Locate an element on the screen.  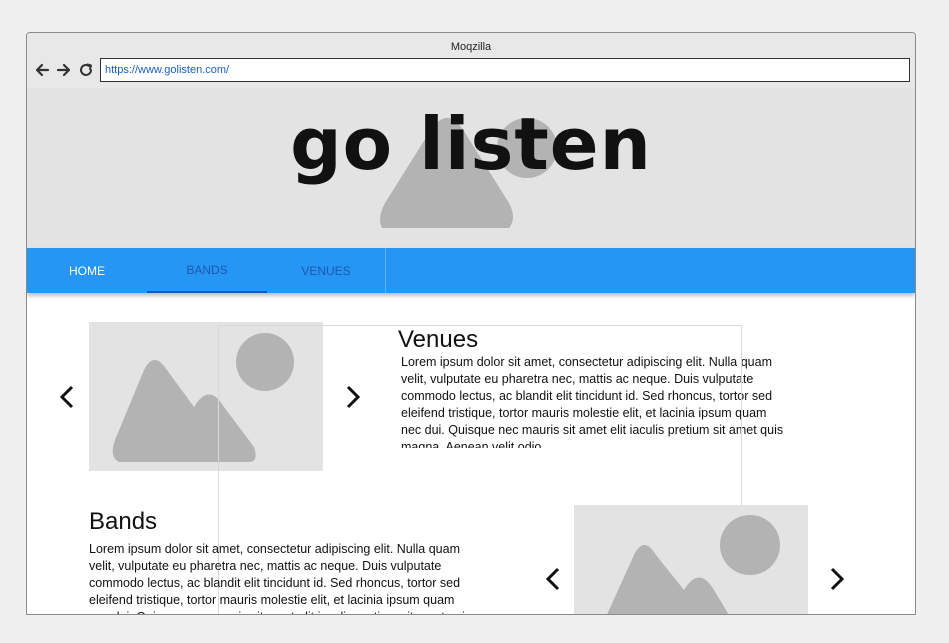
reload-icon is located at coordinates (86, 69).